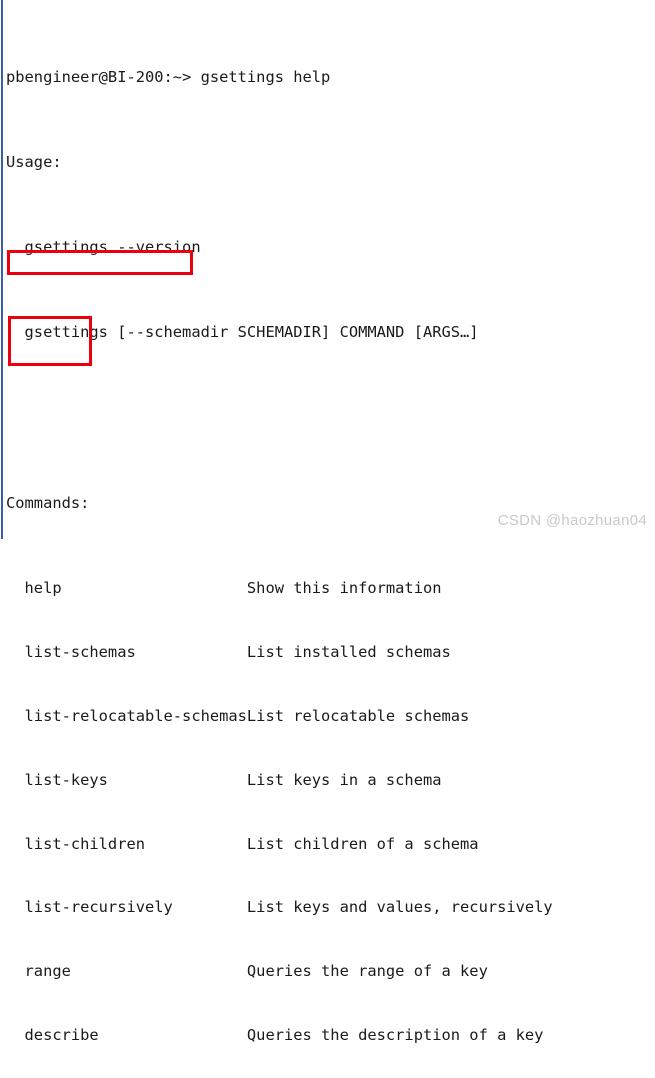 The height and width of the screenshot is (1078, 655). I want to click on command-name-list-children: list-children List children of a schema, so click(242, 843).